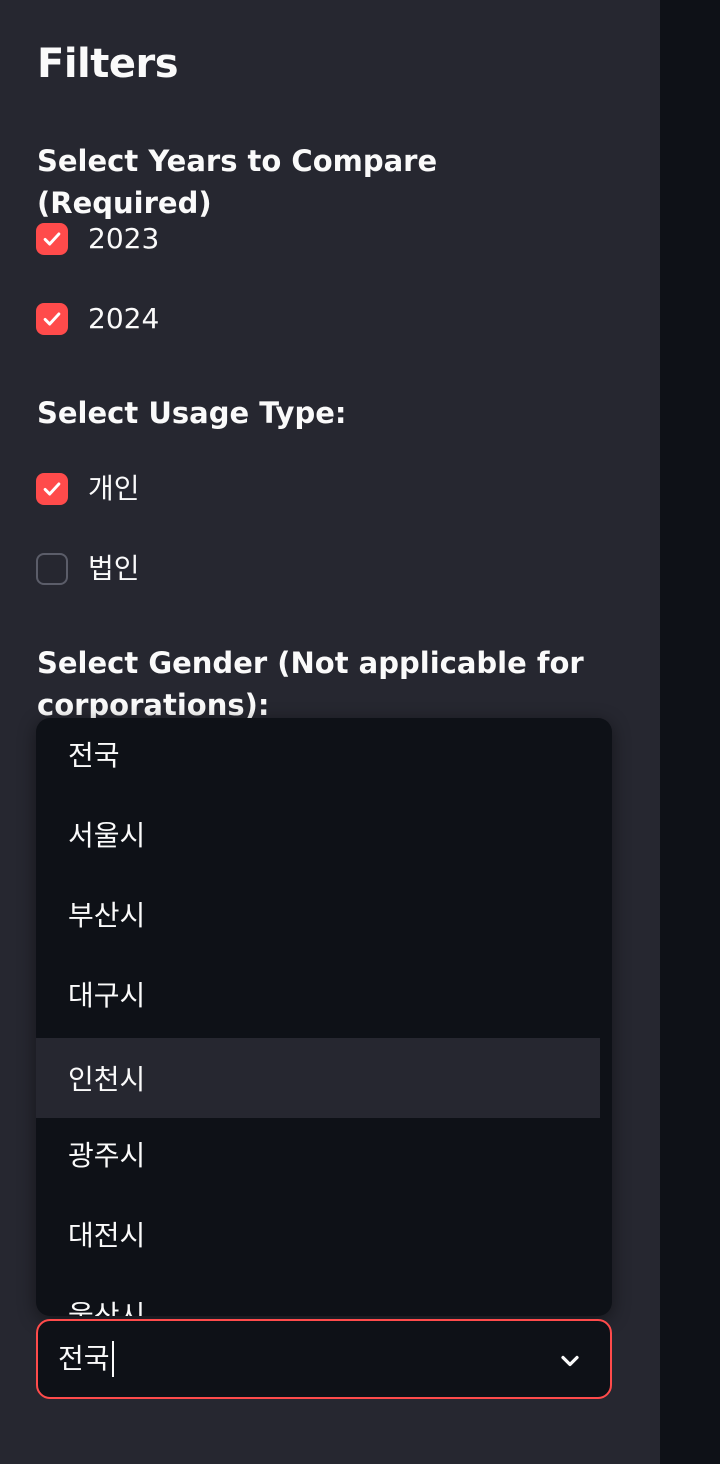 Image resolution: width=720 pixels, height=1464 pixels. What do you see at coordinates (318, 1234) in the screenshot?
I see `dropdown-option: 대전시` at bounding box center [318, 1234].